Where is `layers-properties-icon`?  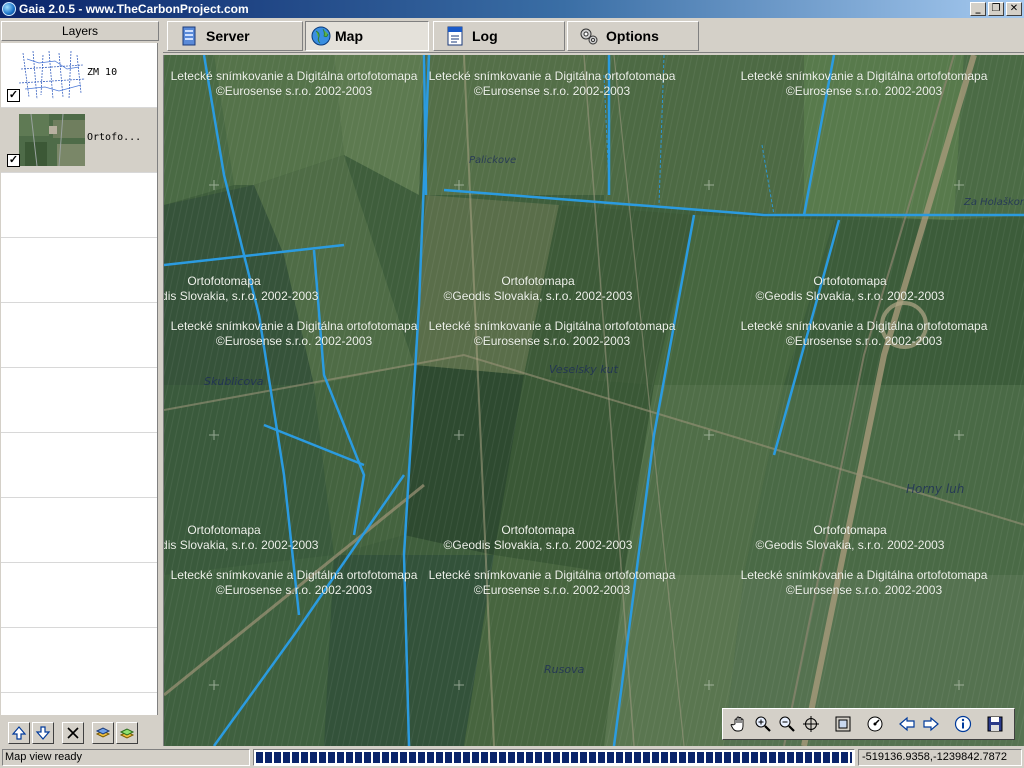
layers-properties-icon is located at coordinates (127, 733).